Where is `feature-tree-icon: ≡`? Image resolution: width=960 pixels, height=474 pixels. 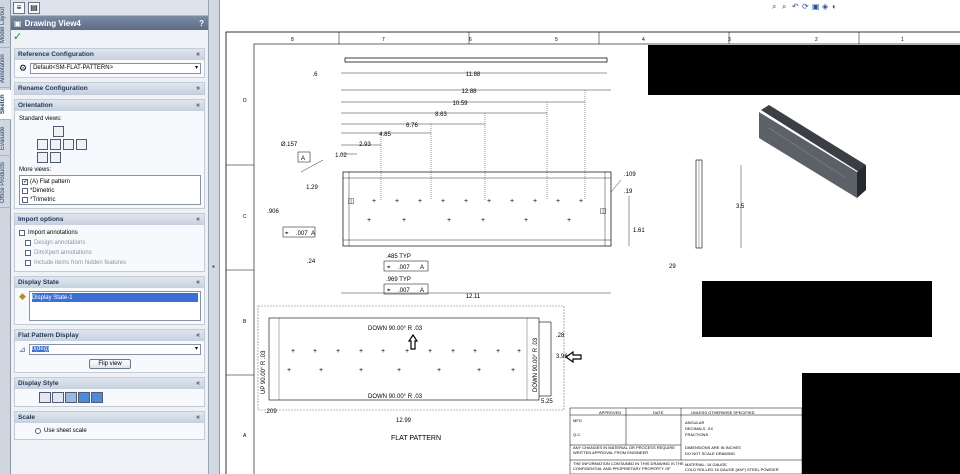
feature-tree-icon: ≡ is located at coordinates (19, 7).